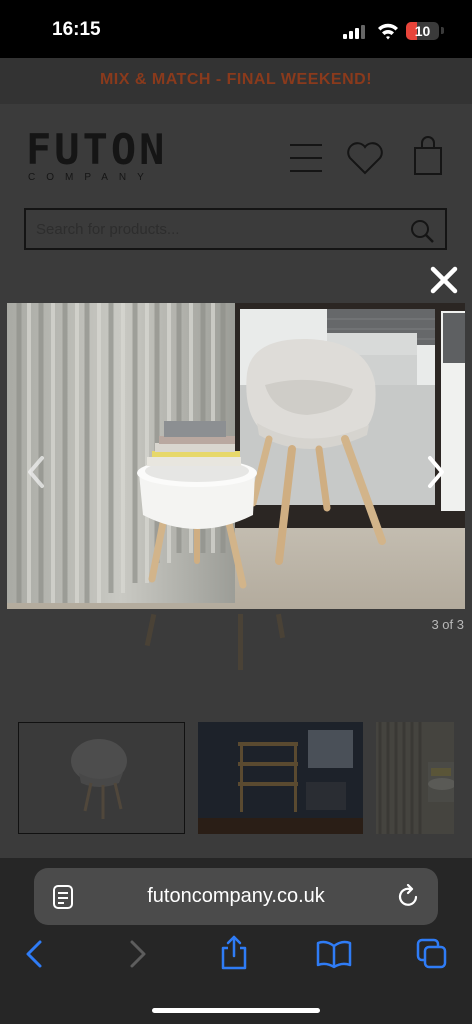  I want to click on menu-icon, so click(306, 158).